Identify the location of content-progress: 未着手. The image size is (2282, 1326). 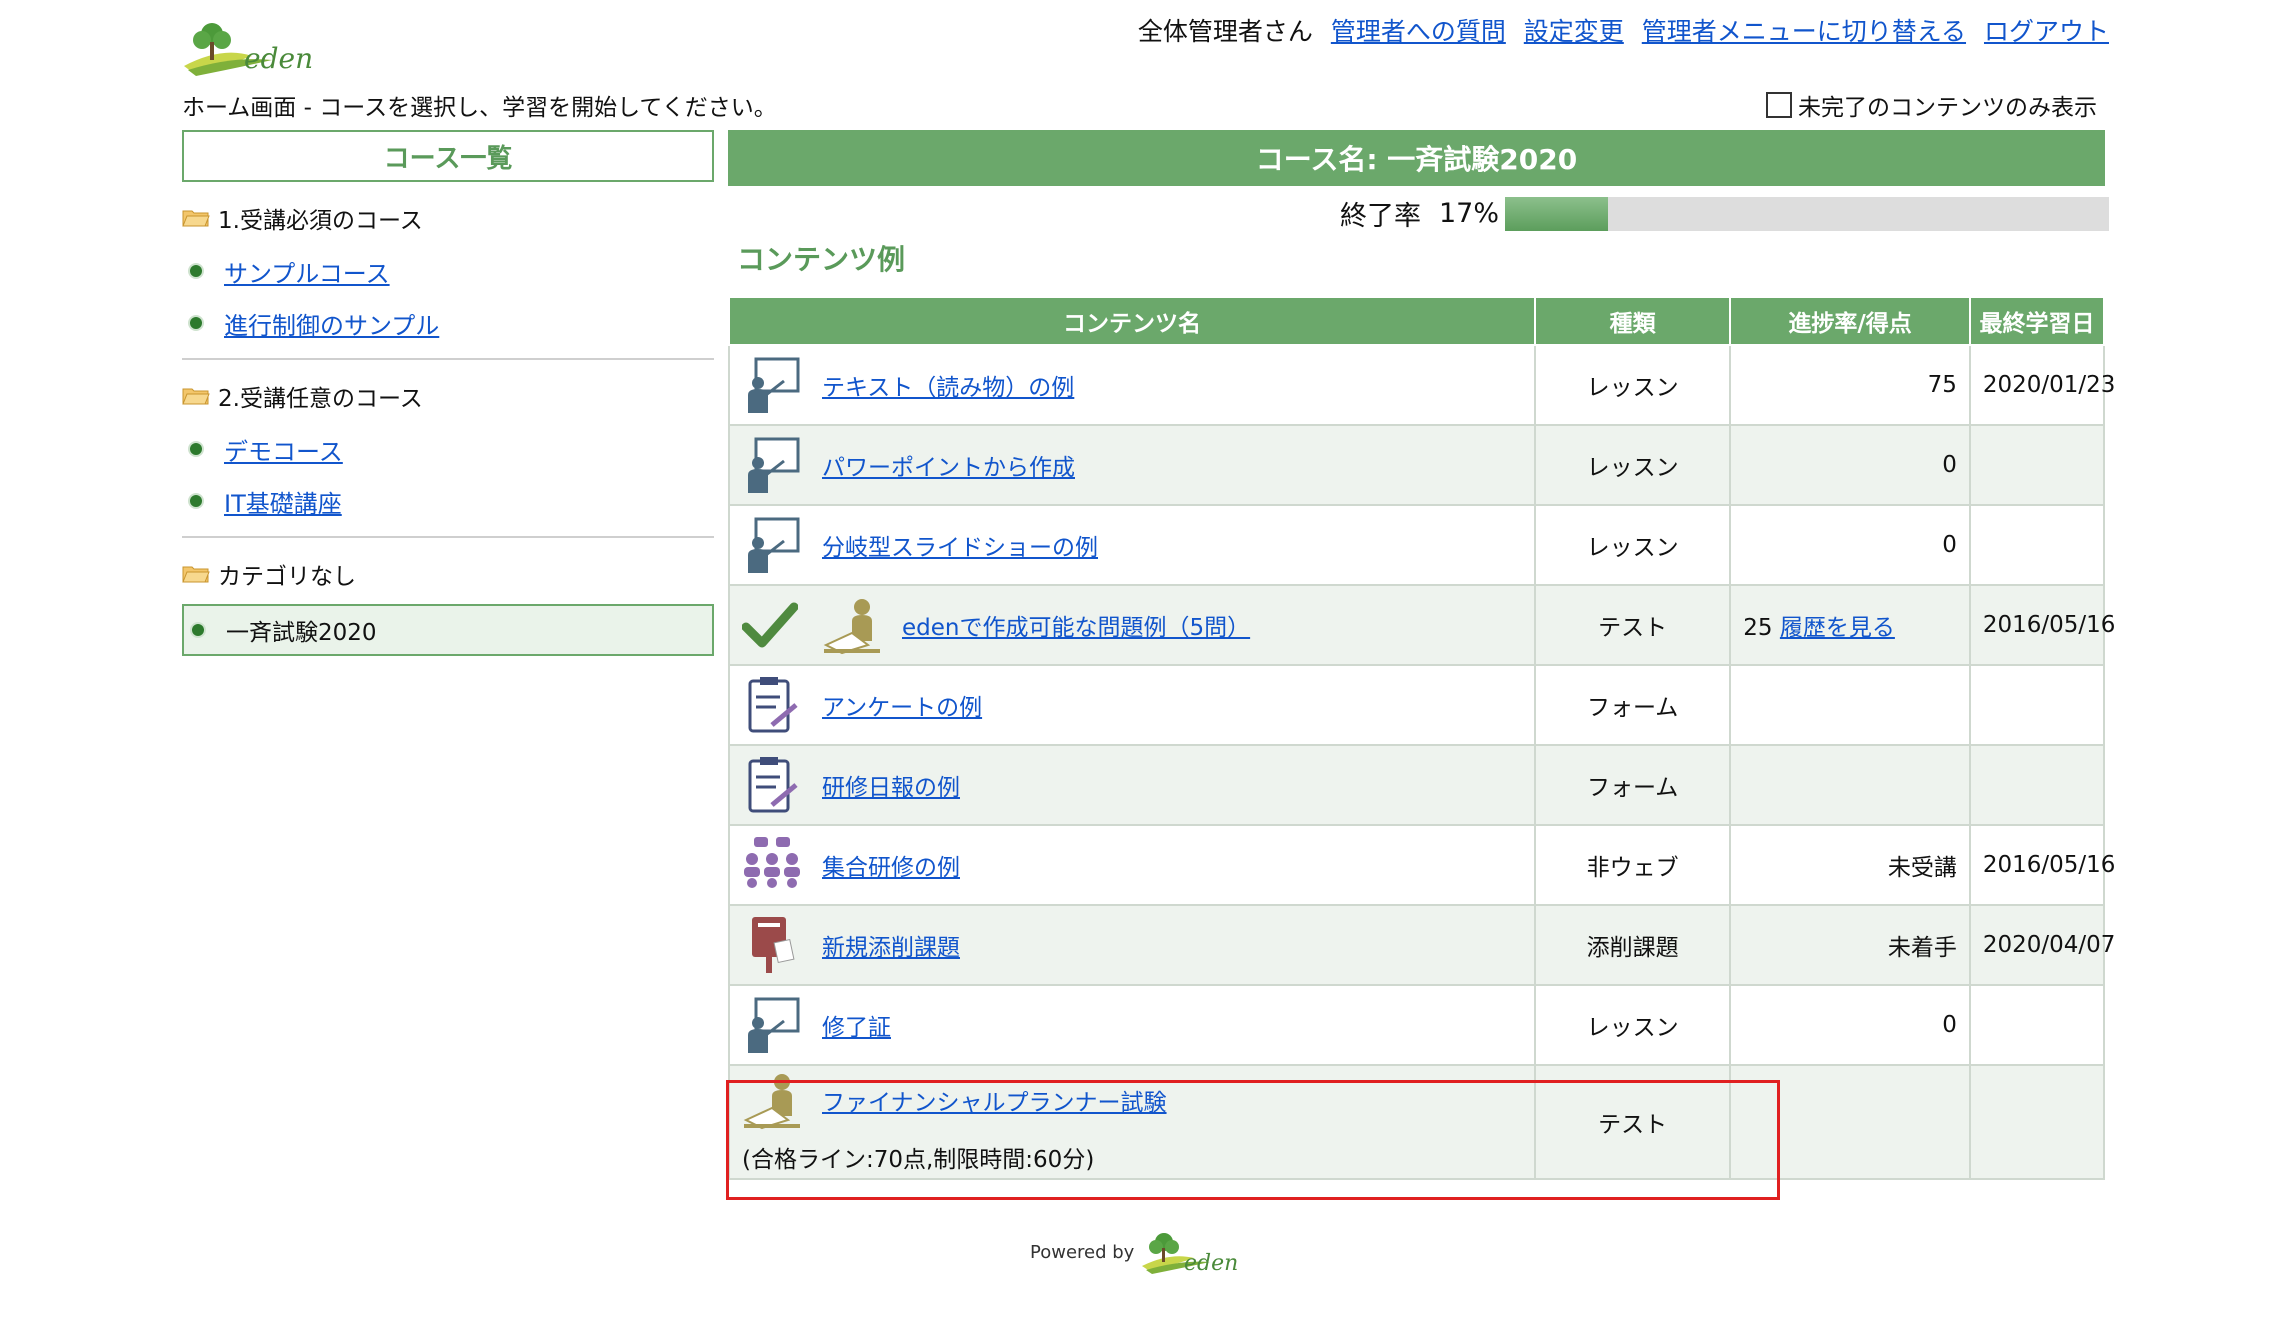
(1850, 945).